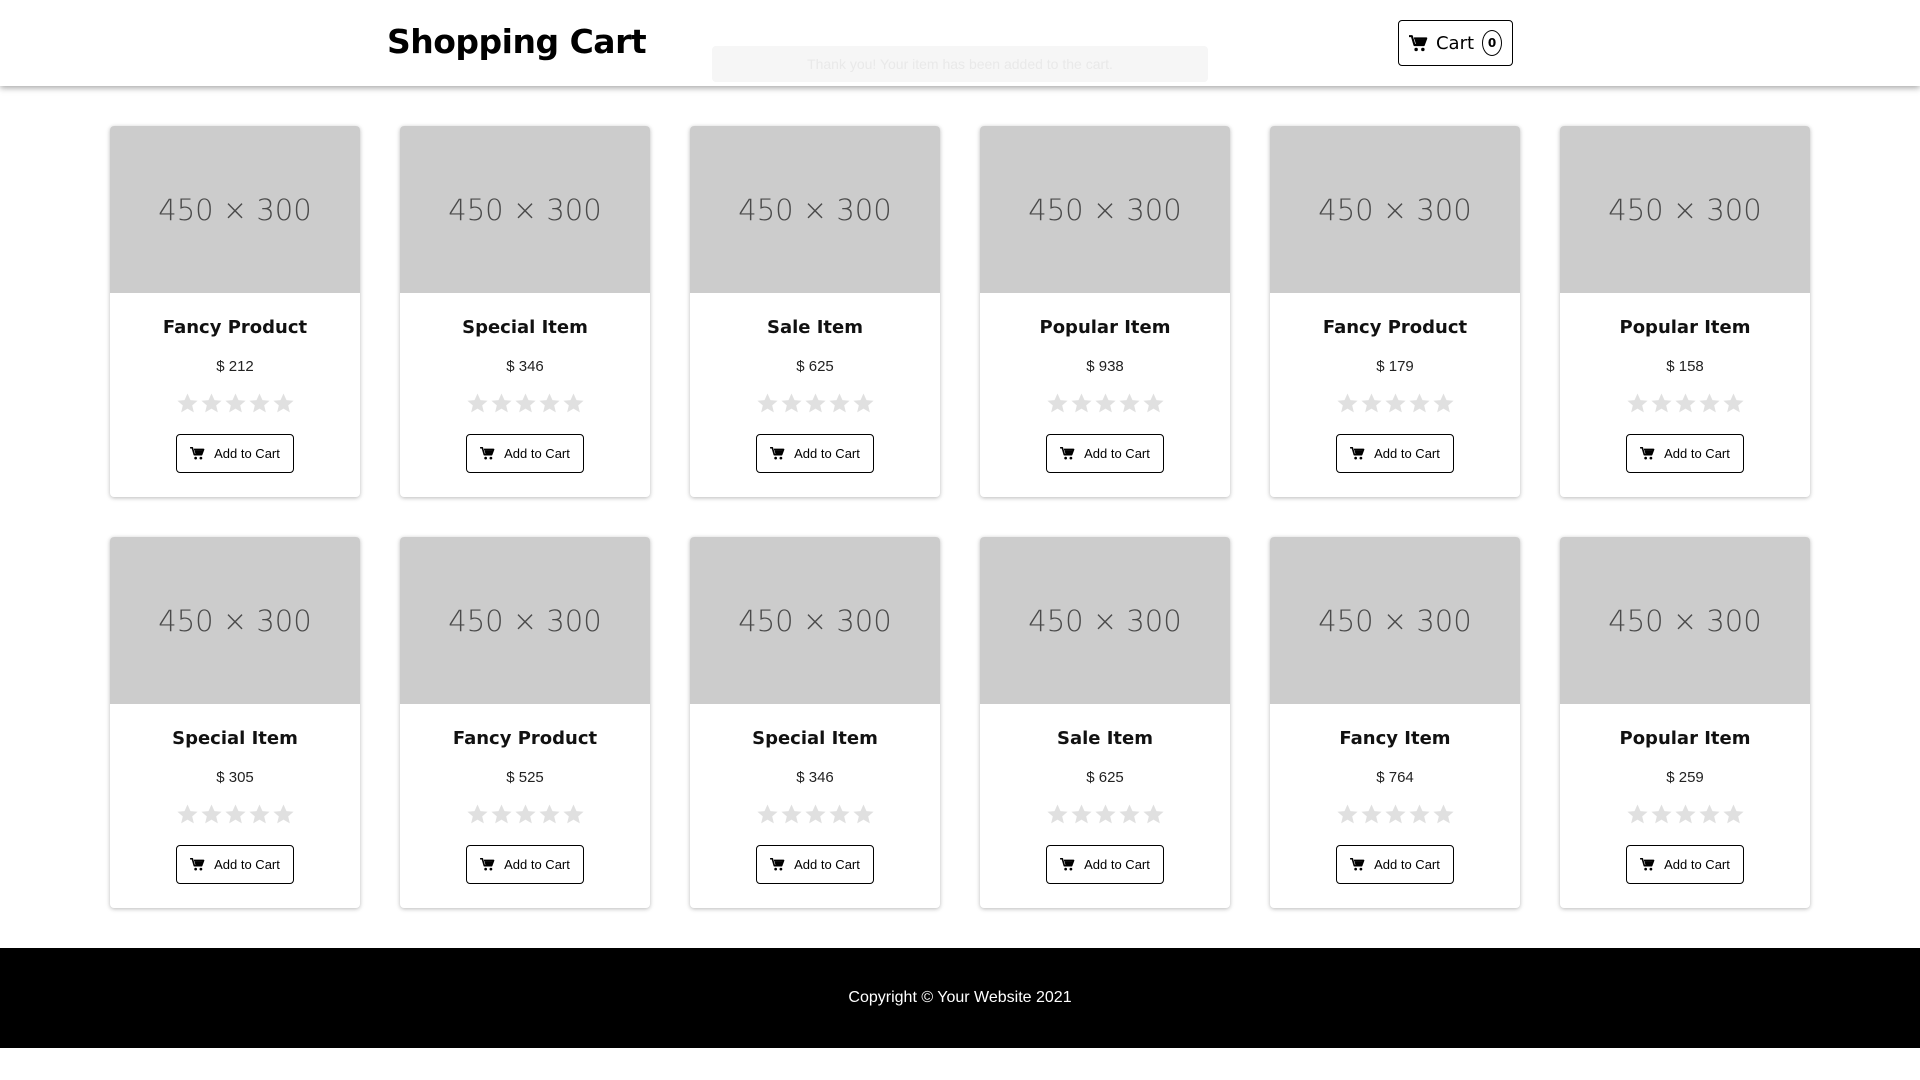 Image resolution: width=1920 pixels, height=1080 pixels. What do you see at coordinates (525, 366) in the screenshot?
I see `product-price: $ 346` at bounding box center [525, 366].